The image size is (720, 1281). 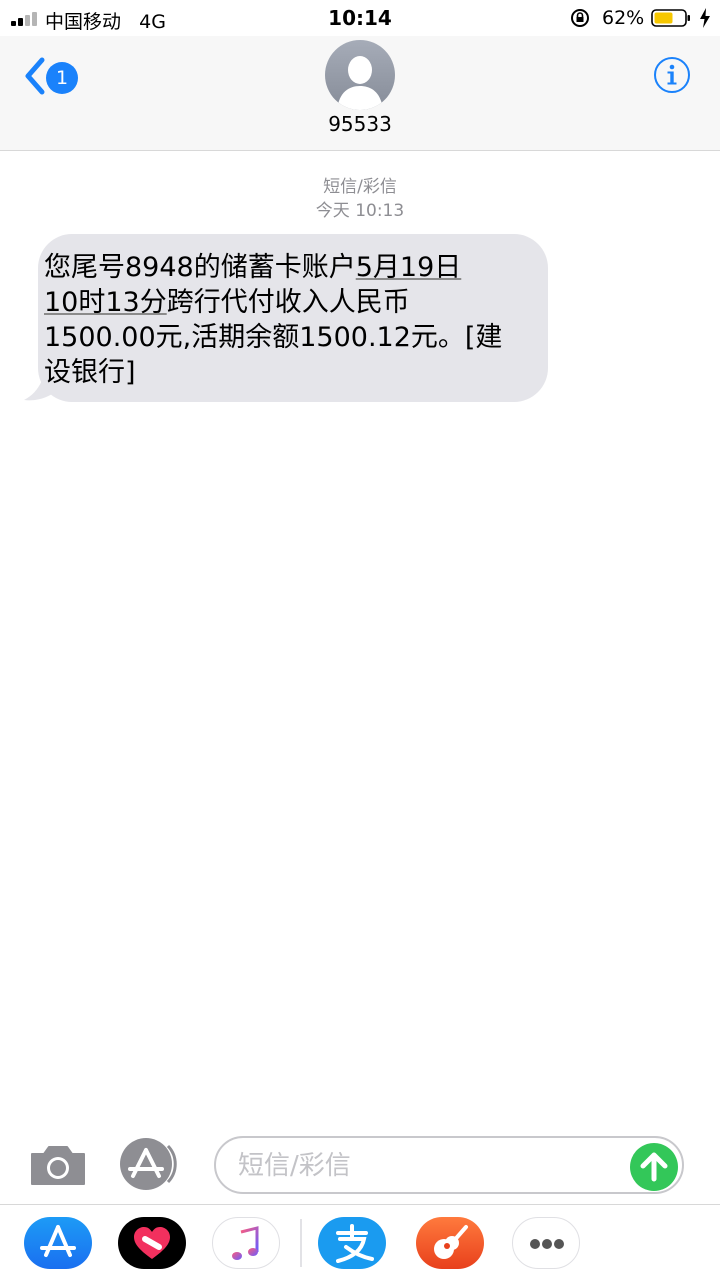 I want to click on message-text-segment: 1500.00元,活期余额1500.12元。[建, so click(x=273, y=337).